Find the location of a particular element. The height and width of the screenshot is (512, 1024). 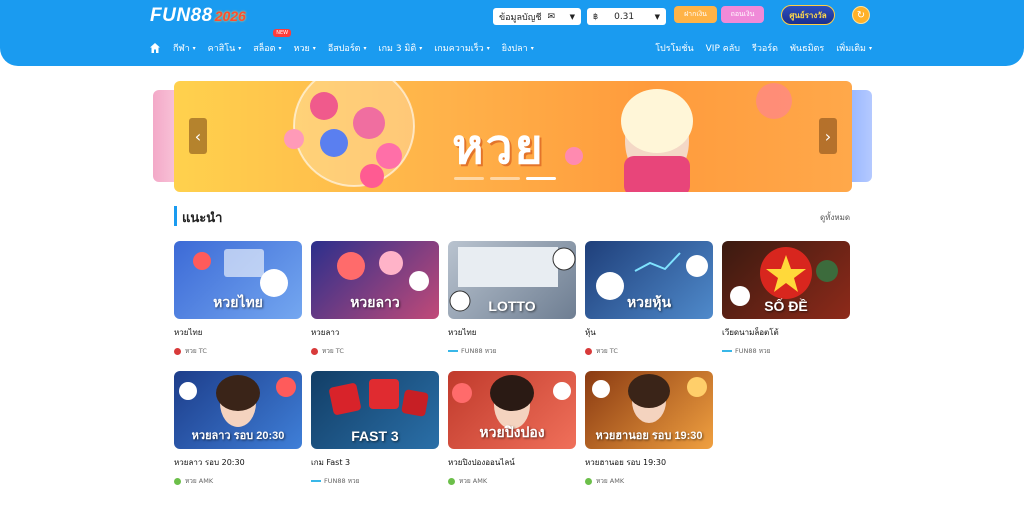

hero-banner: ‹ › หวย is located at coordinates (513, 136).